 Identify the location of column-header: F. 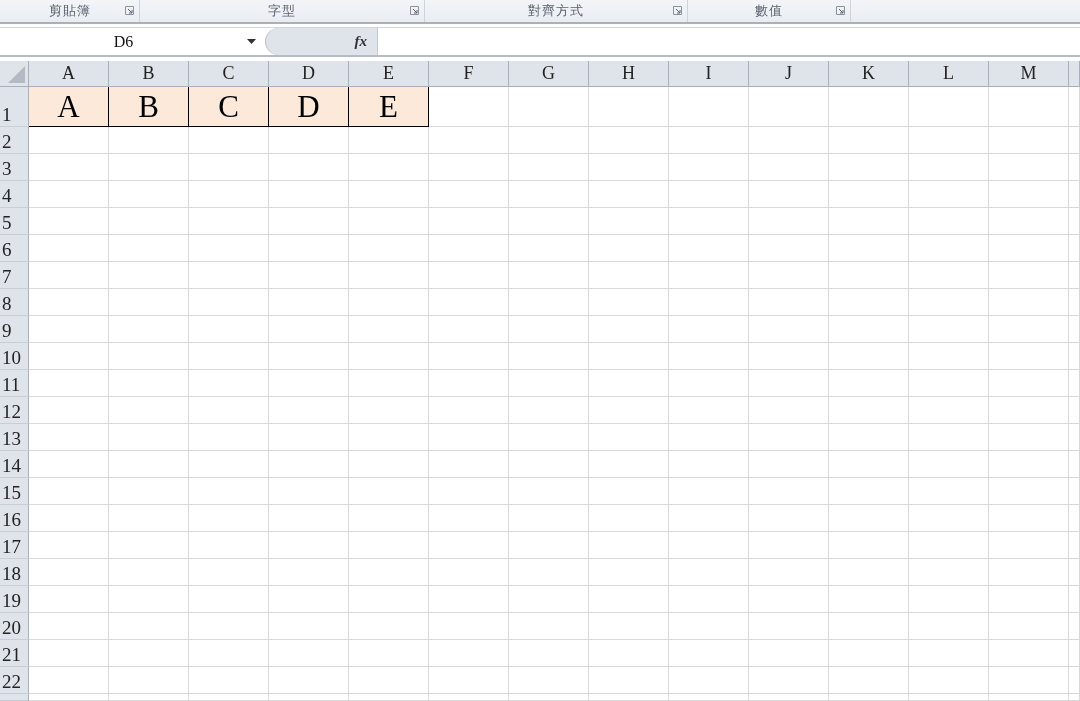
(469, 74).